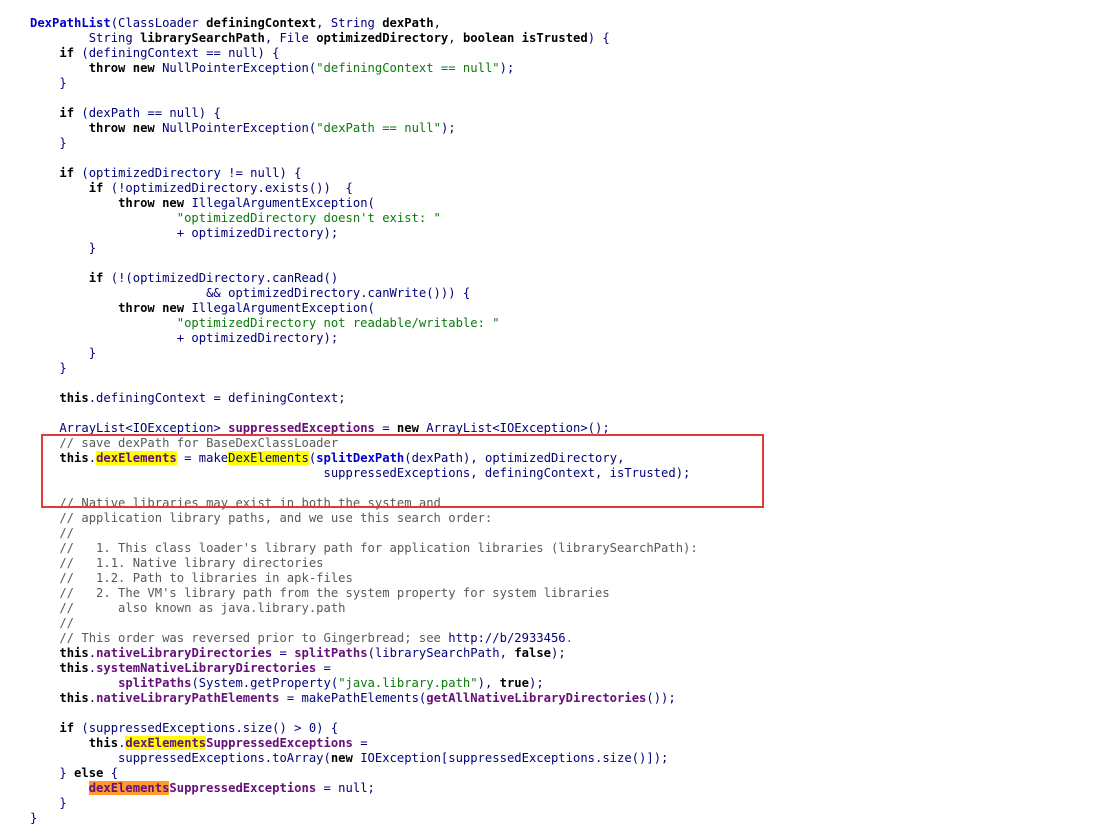 The width and height of the screenshot is (1115, 830). I want to click on code-token: ., so click(569, 638).